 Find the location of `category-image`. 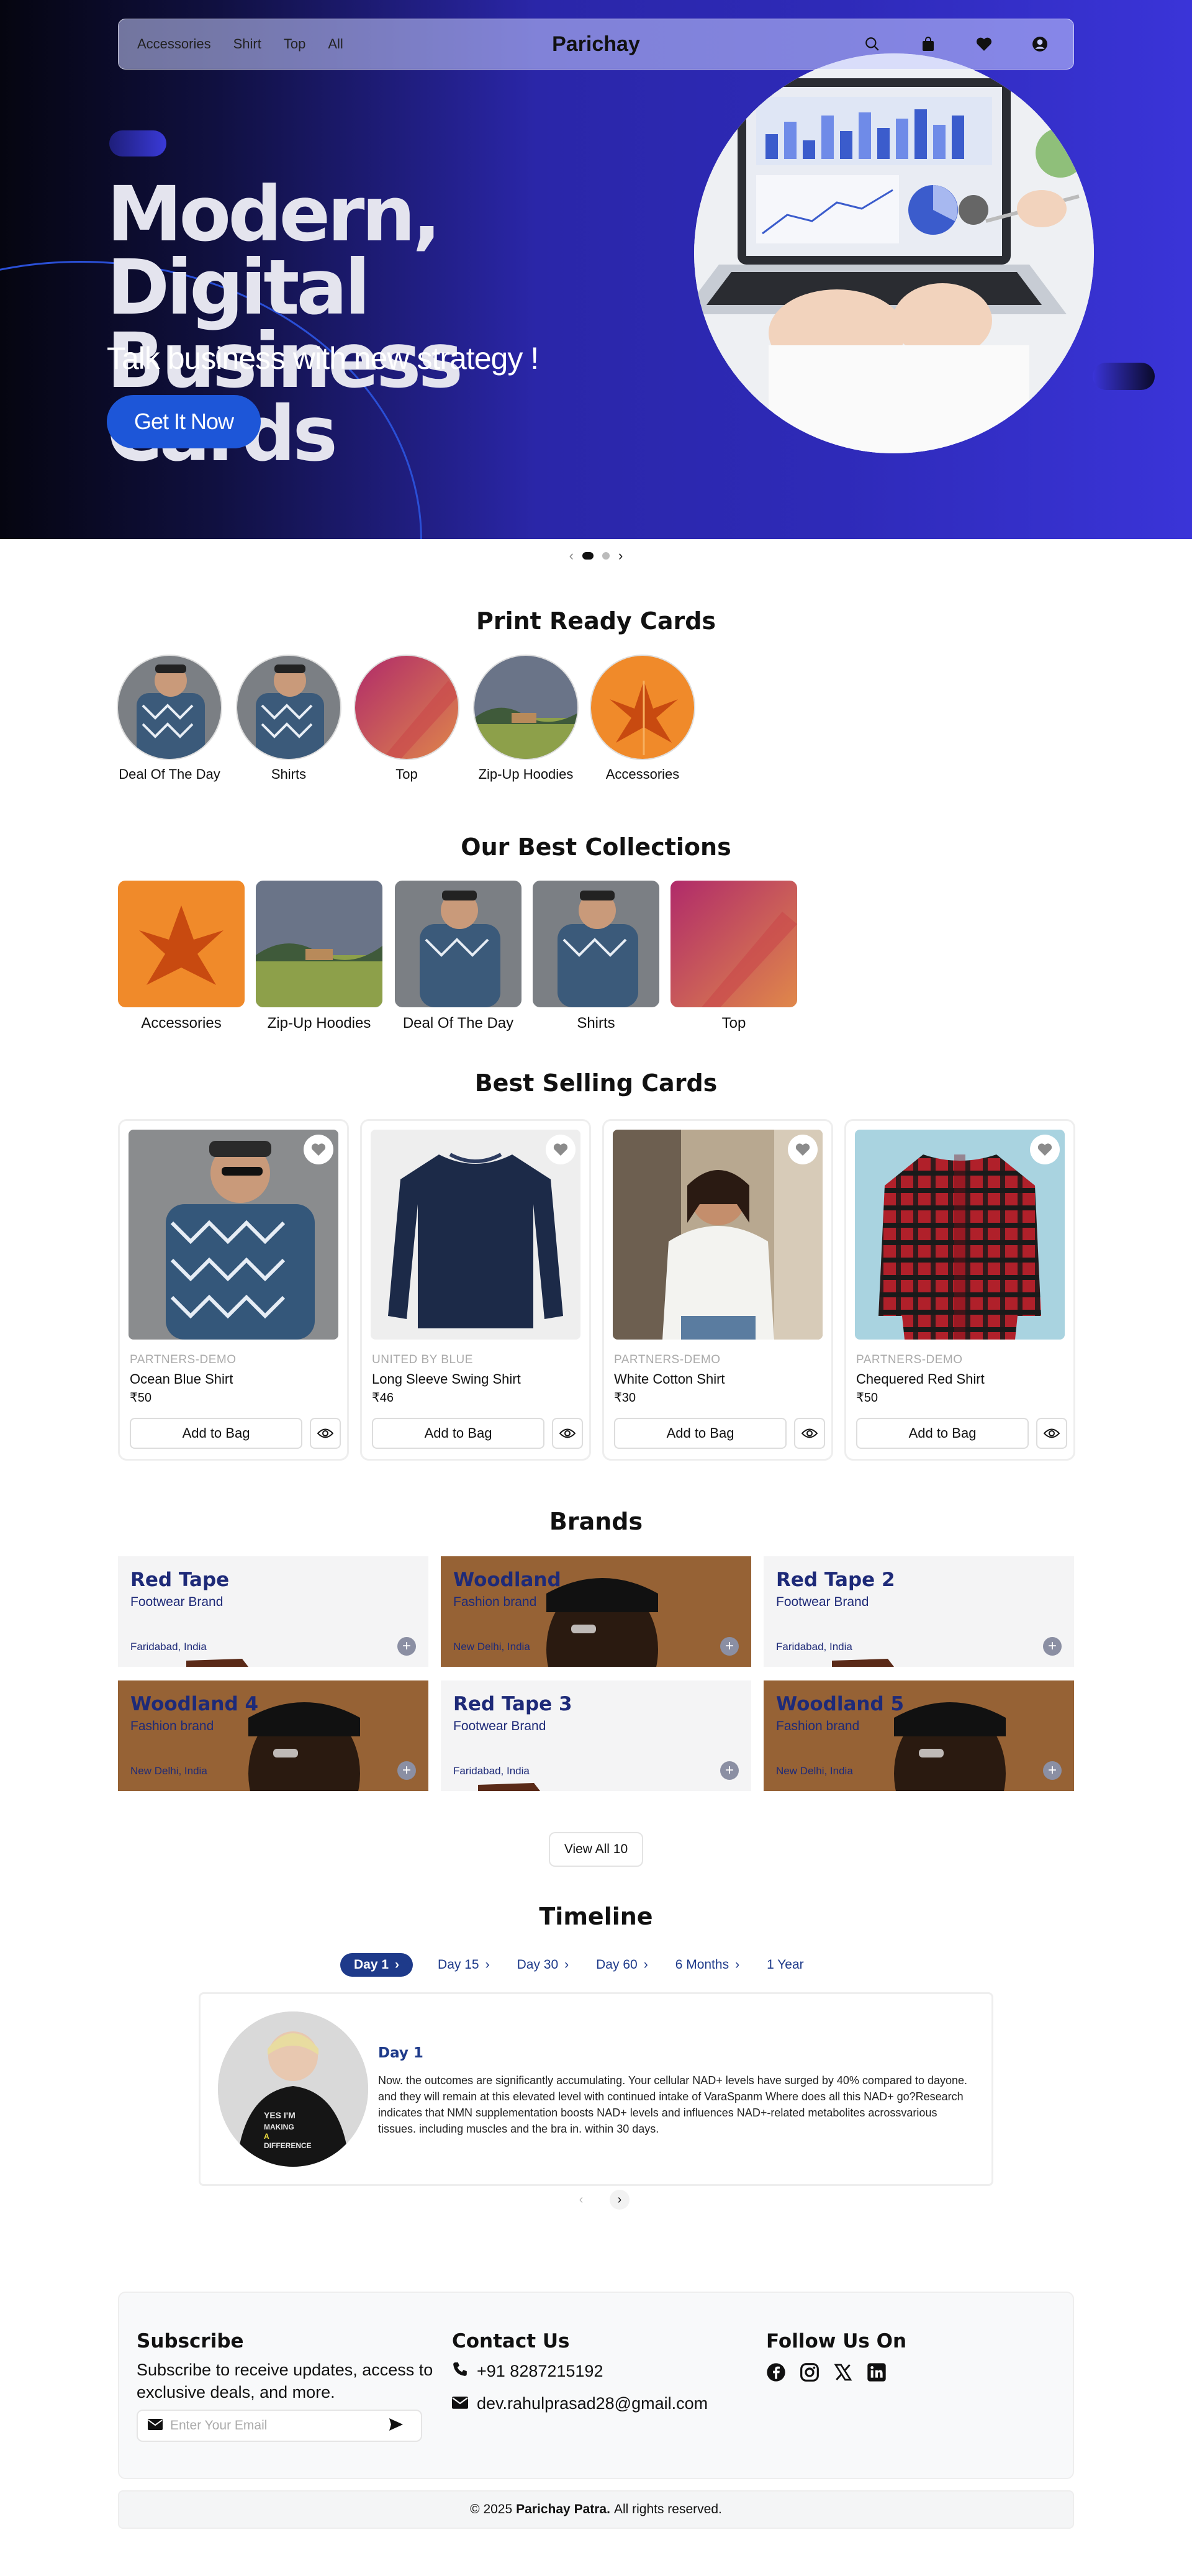

category-image is located at coordinates (526, 707).